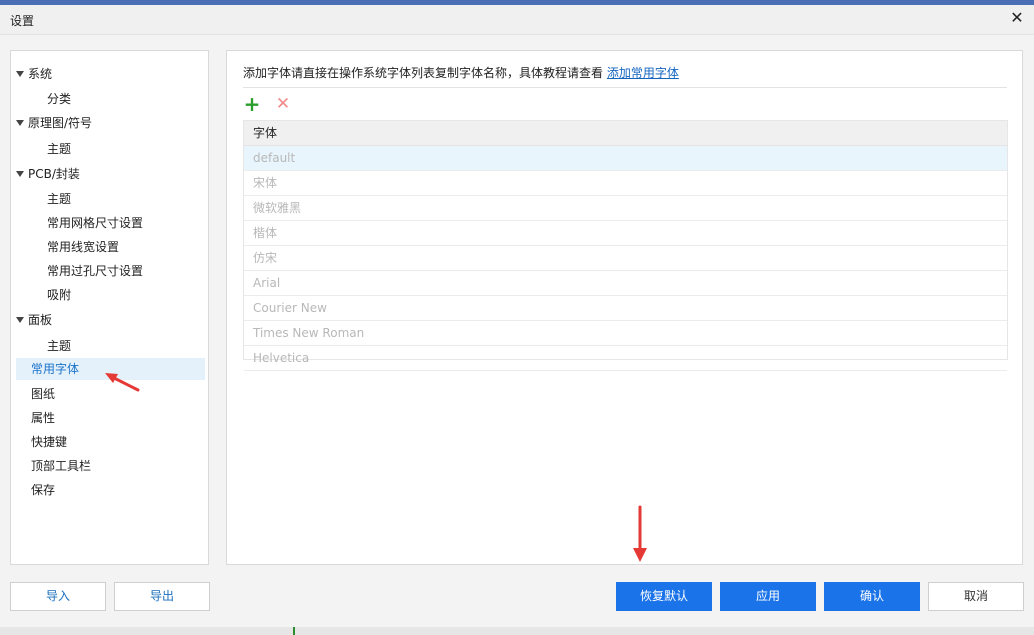 The height and width of the screenshot is (635, 1034). What do you see at coordinates (43, 418) in the screenshot?
I see `tree-item-label: 属性` at bounding box center [43, 418].